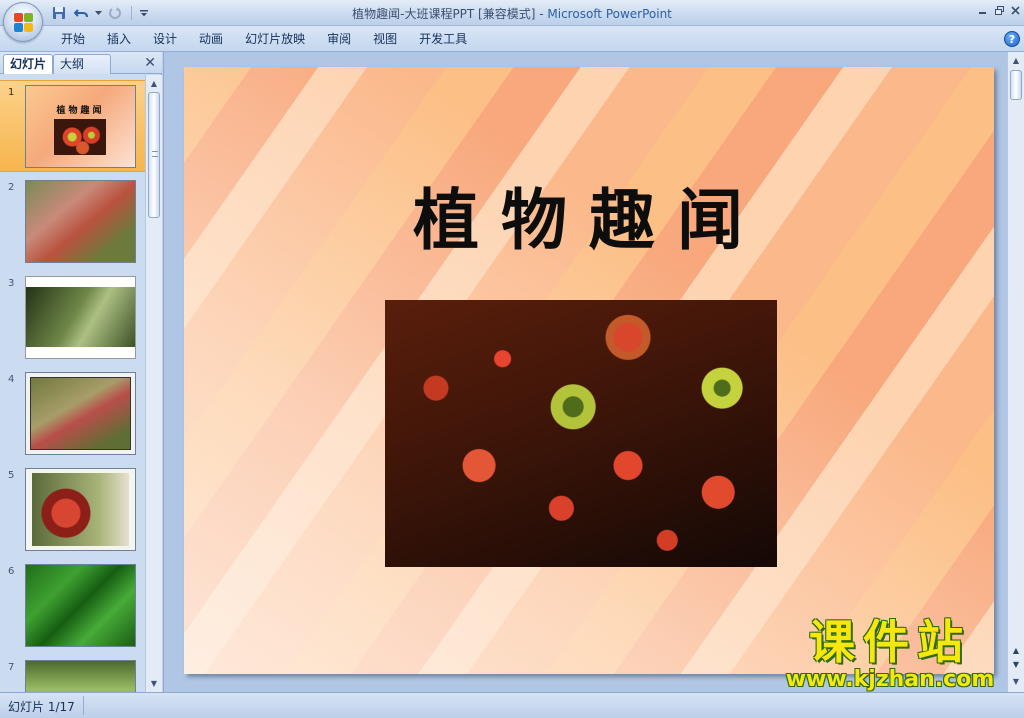 Image resolution: width=1024 pixels, height=718 pixels. Describe the element at coordinates (890, 642) in the screenshot. I see `watermark-text: 课件站` at that location.